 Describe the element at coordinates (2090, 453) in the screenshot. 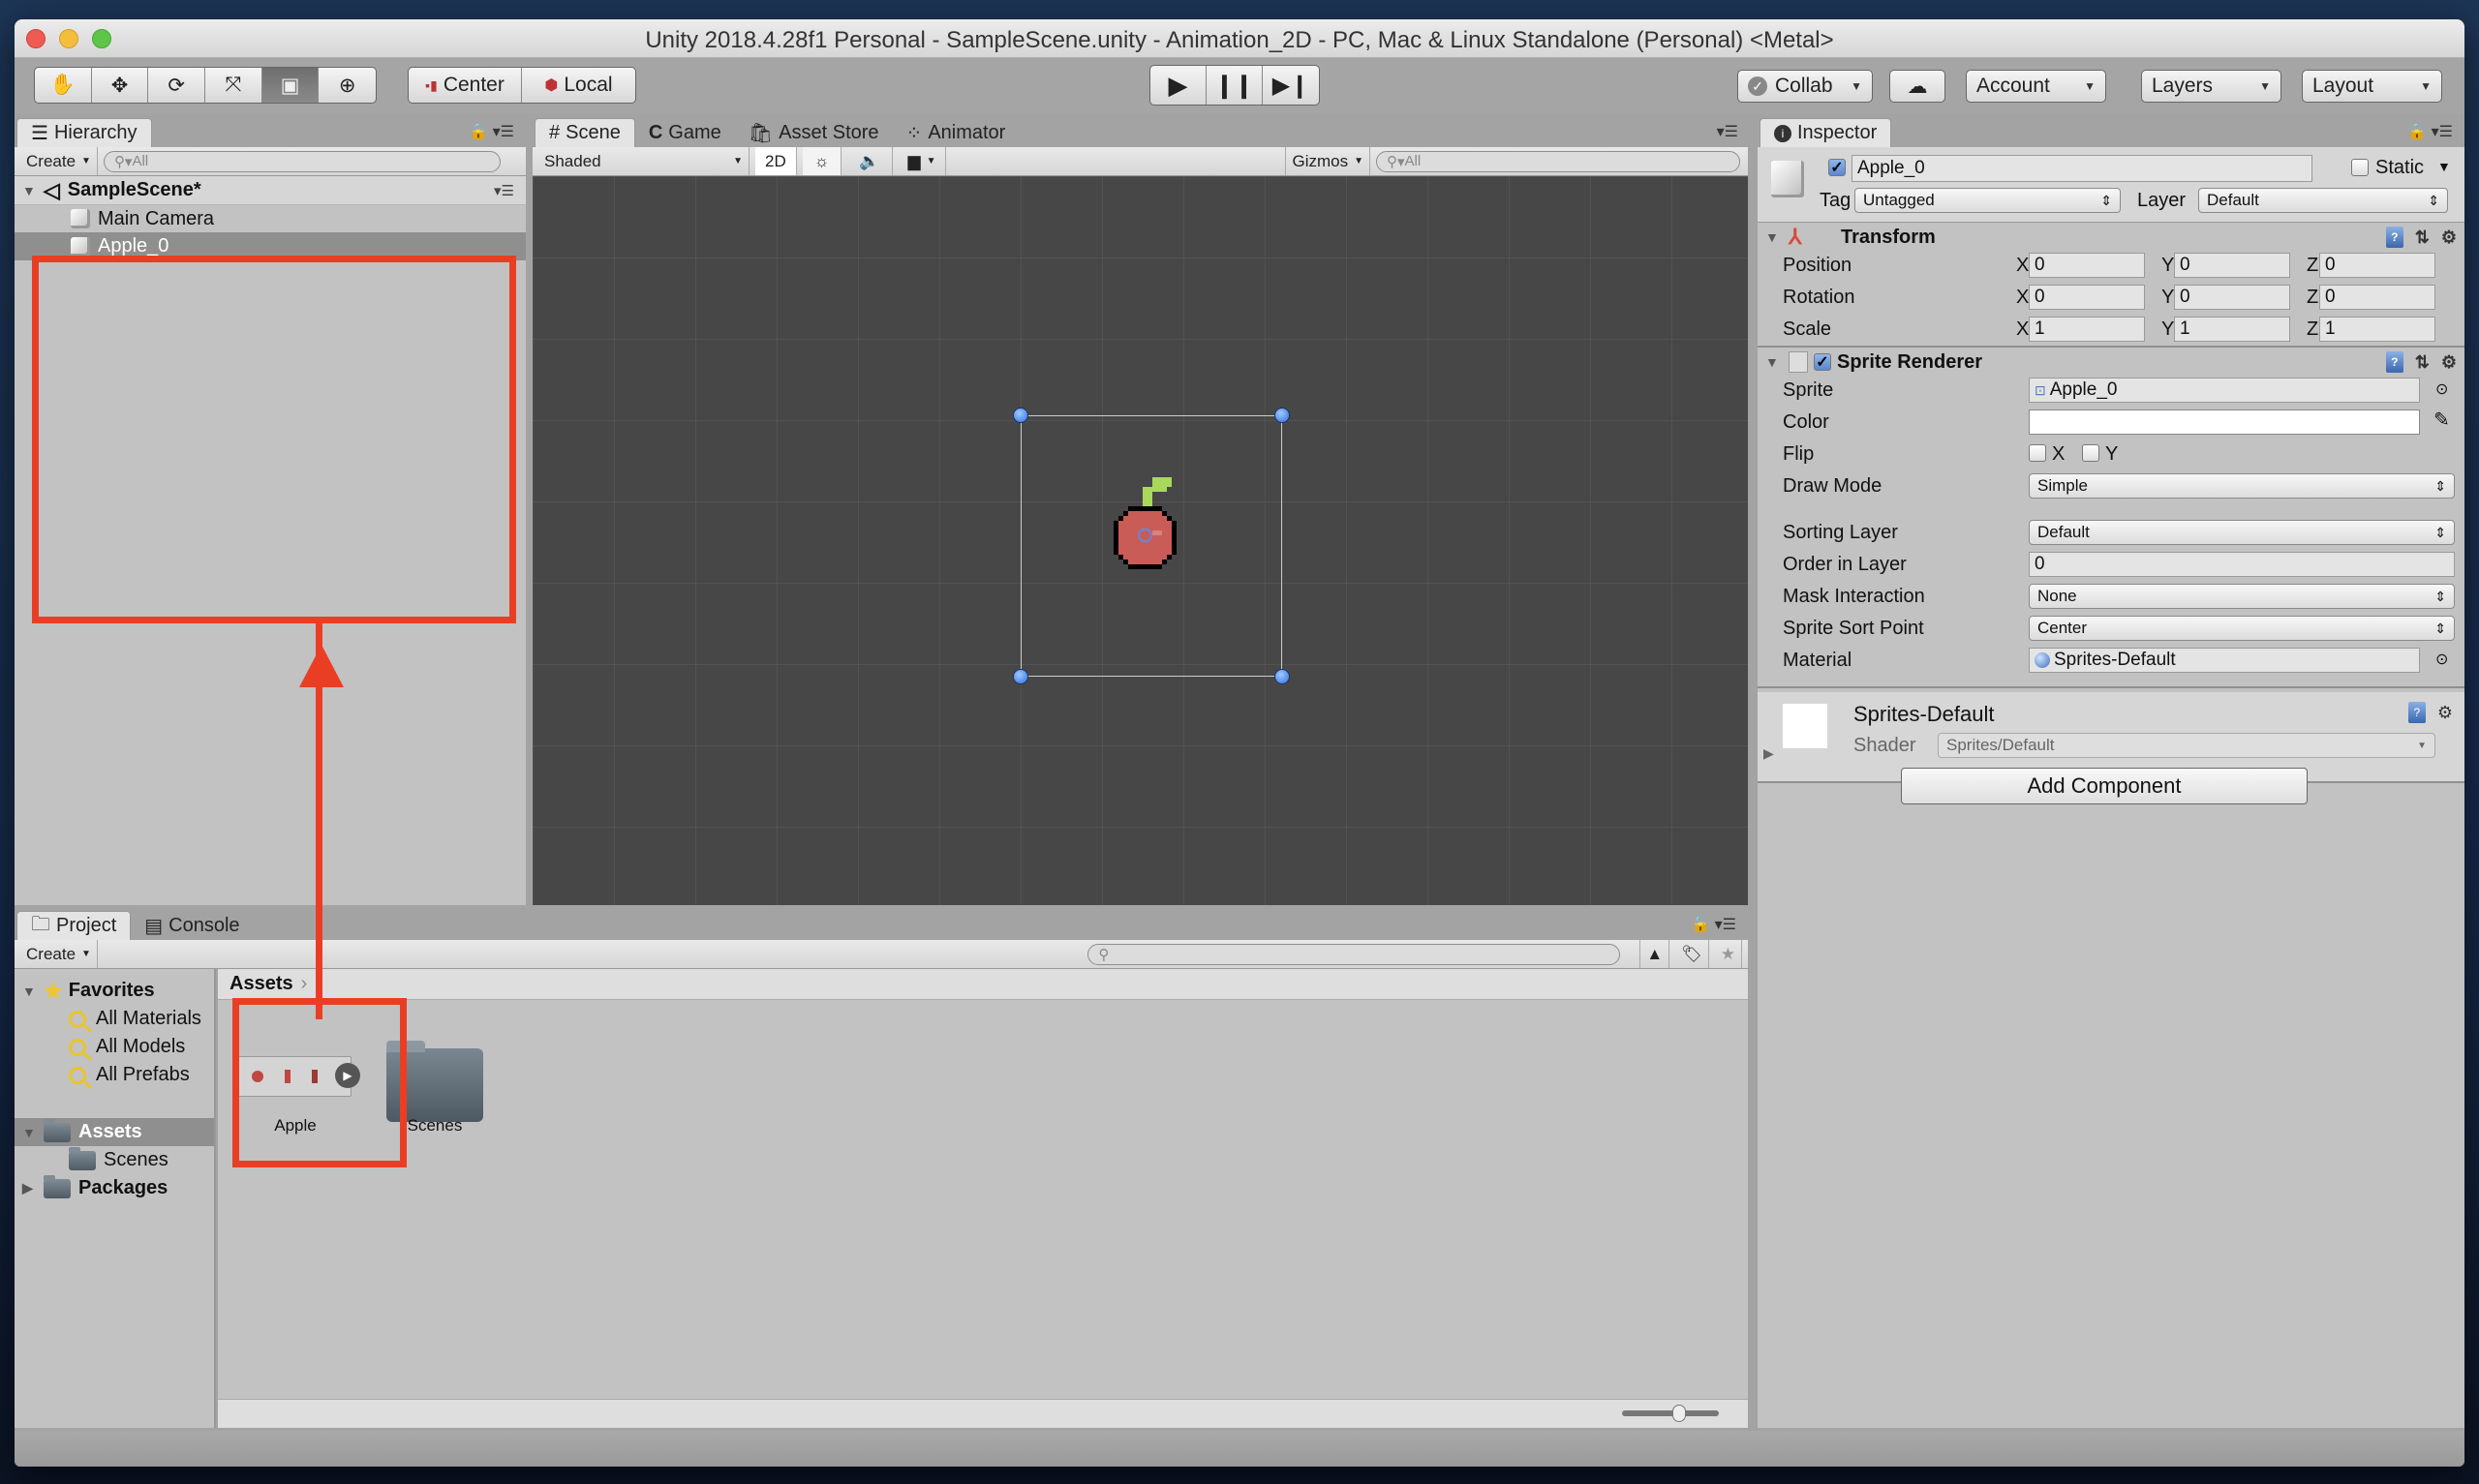

I see `flip-y-checkbox` at that location.